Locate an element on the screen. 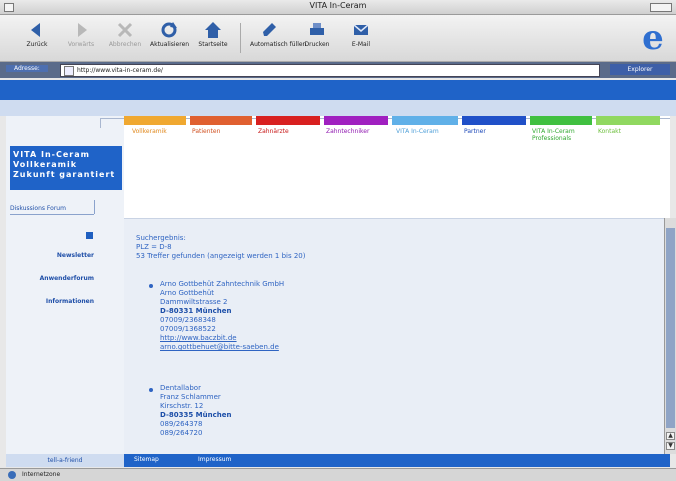 This screenshot has width=676, height=481. page-icon is located at coordinates (69, 71).